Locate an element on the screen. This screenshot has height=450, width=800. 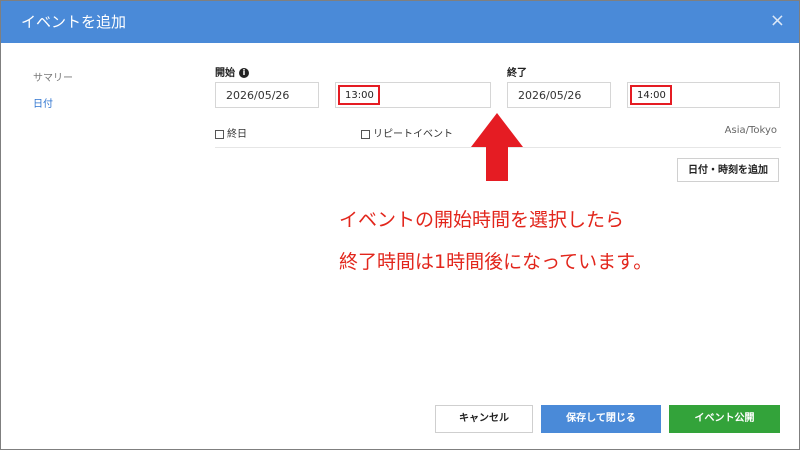
repeat-event-label: リピートイベント is located at coordinates (413, 134).